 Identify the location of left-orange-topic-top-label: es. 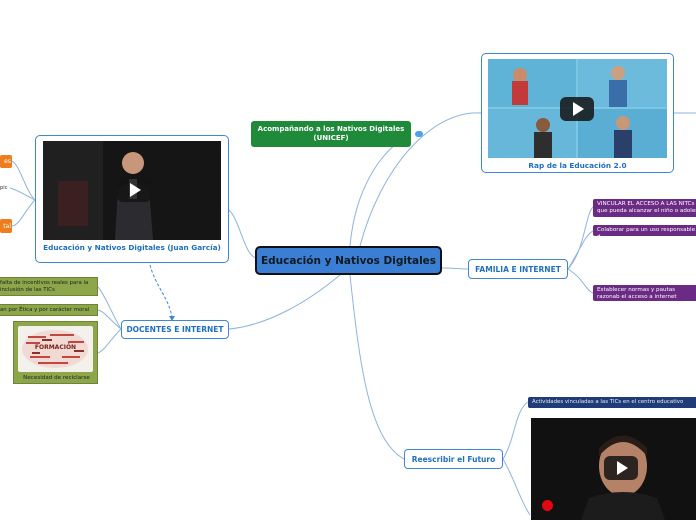
(7, 161).